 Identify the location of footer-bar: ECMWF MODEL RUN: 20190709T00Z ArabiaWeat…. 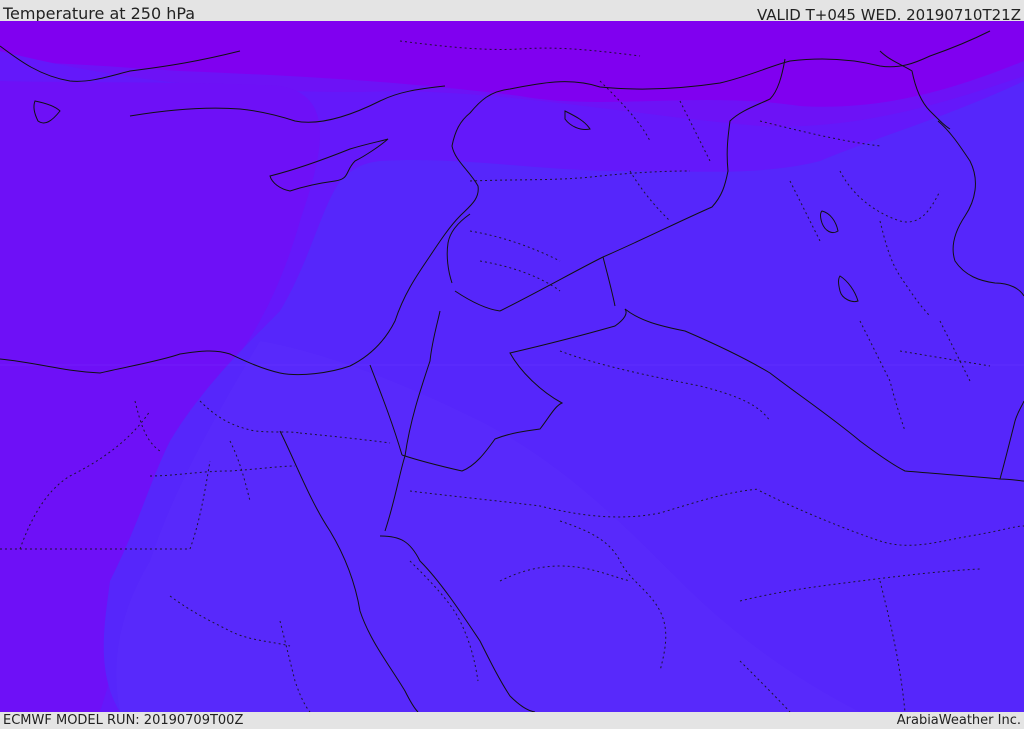
(512, 720).